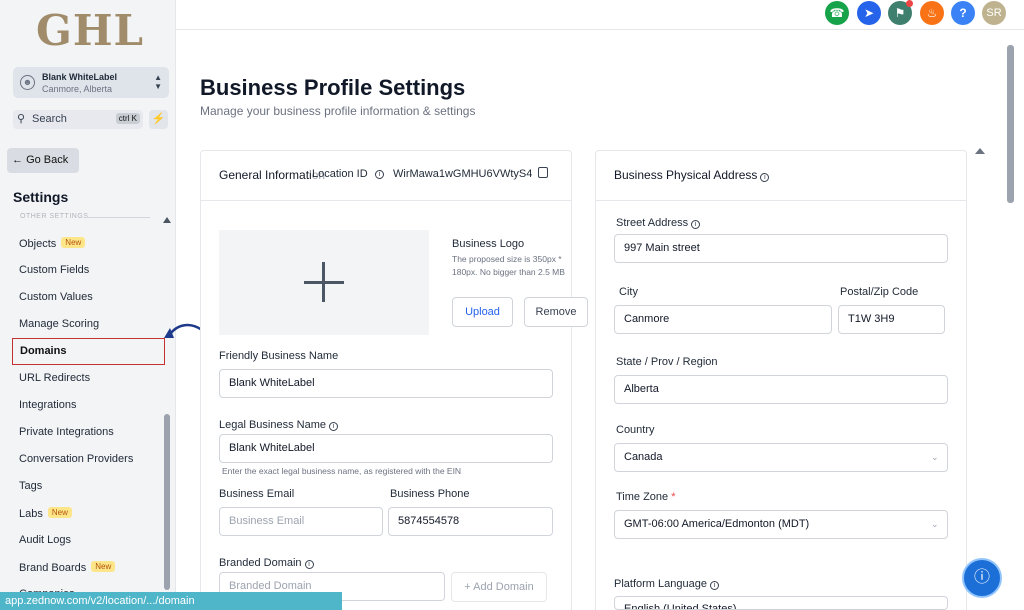 The width and height of the screenshot is (1024, 610). Describe the element at coordinates (333, 87) in the screenshot. I see `page-title: Business Profile Settings` at that location.